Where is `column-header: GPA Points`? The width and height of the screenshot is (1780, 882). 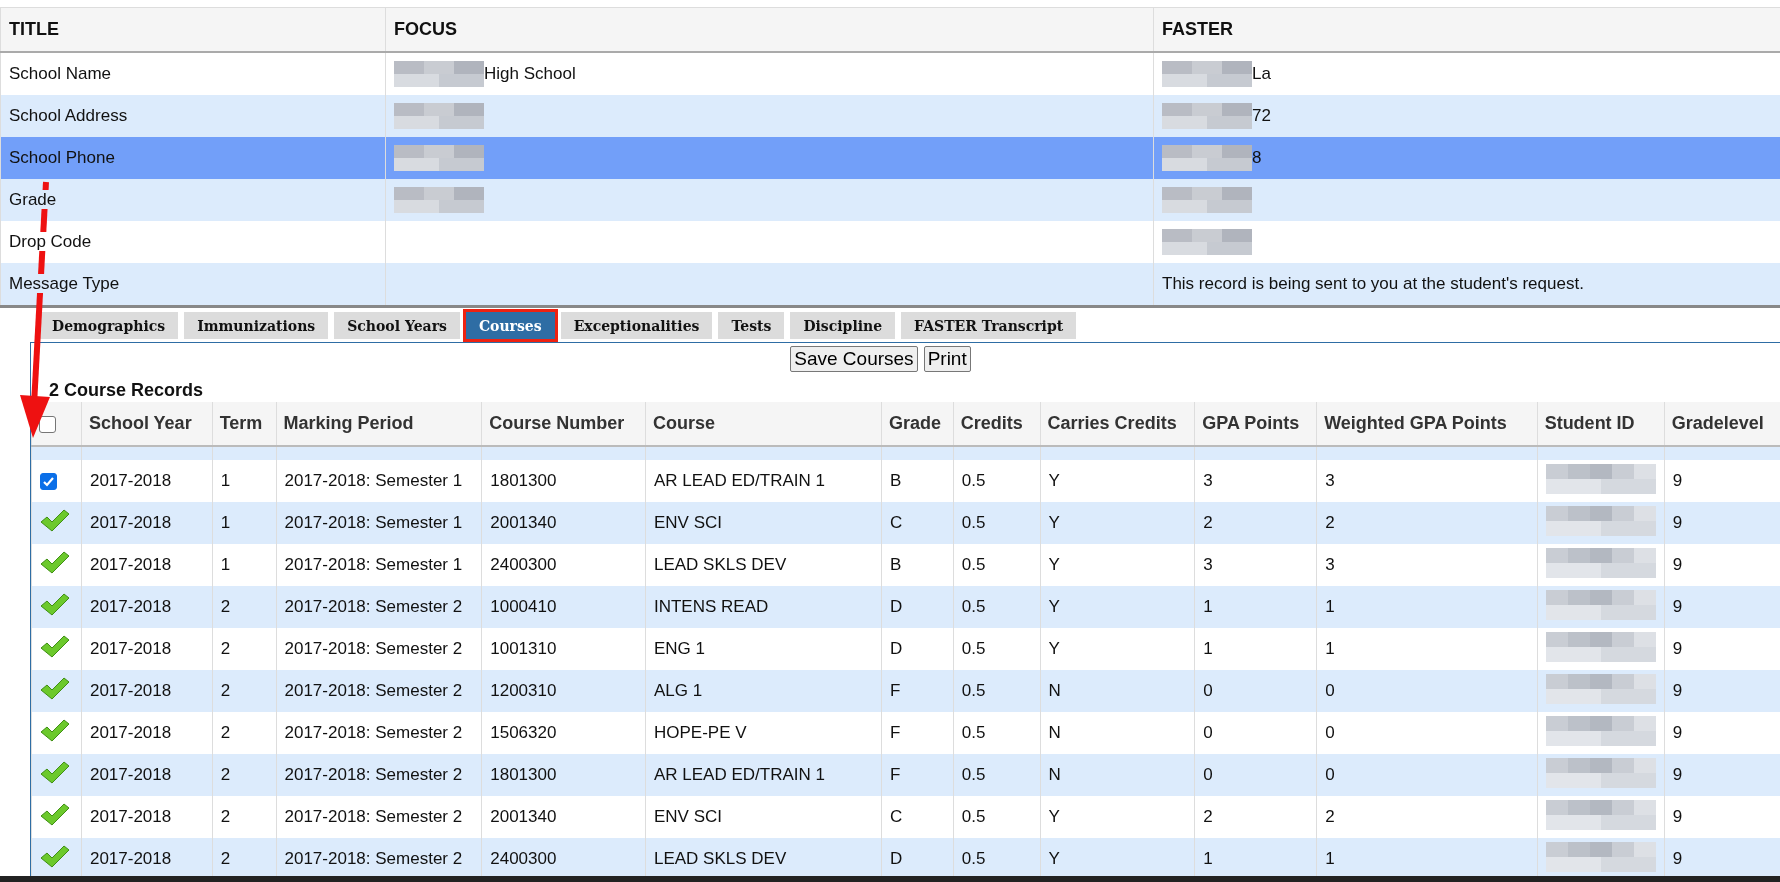
column-header: GPA Points is located at coordinates (1255, 424).